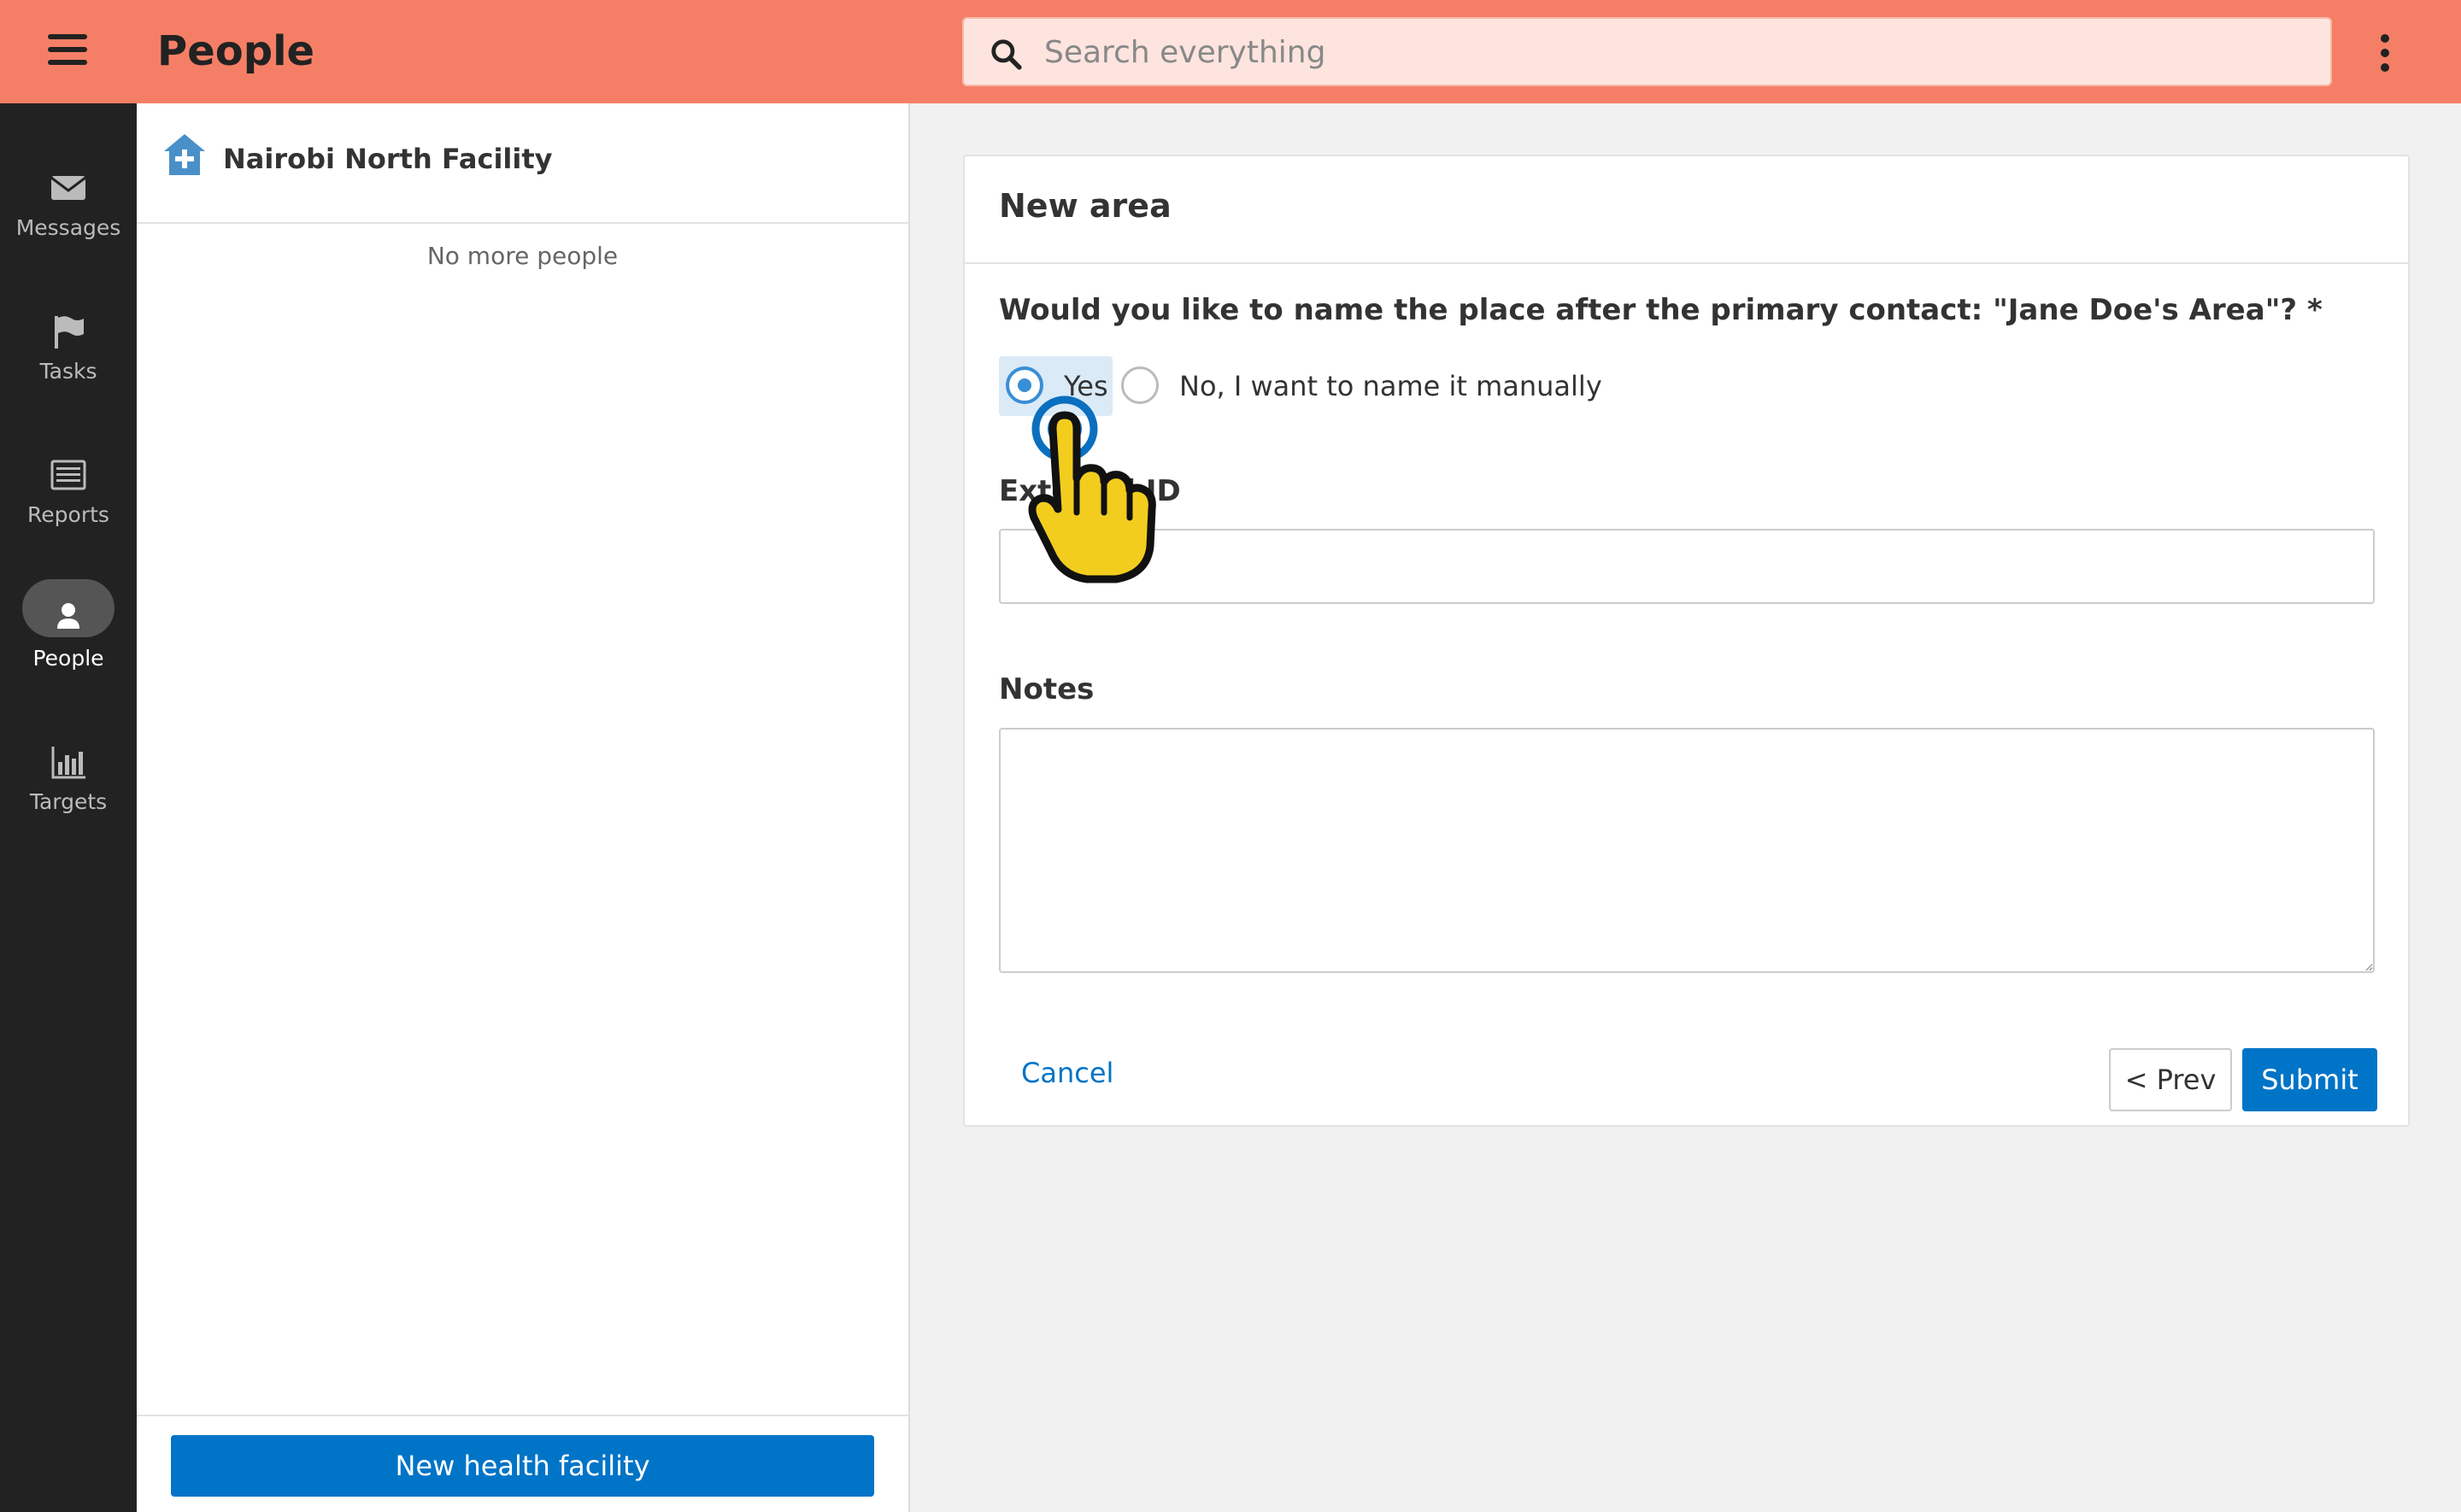  I want to click on nav-label-reports: Reports, so click(68, 514).